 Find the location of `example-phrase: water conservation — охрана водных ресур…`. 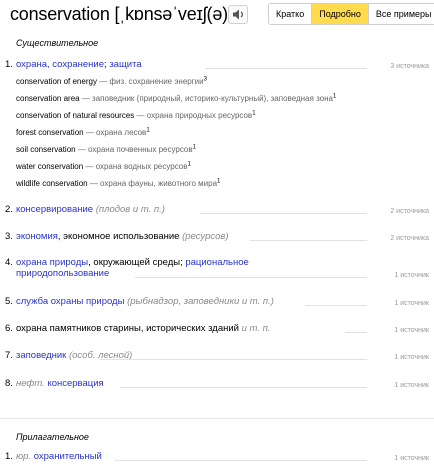

example-phrase: water conservation — охрана водных ресур… is located at coordinates (103, 166).